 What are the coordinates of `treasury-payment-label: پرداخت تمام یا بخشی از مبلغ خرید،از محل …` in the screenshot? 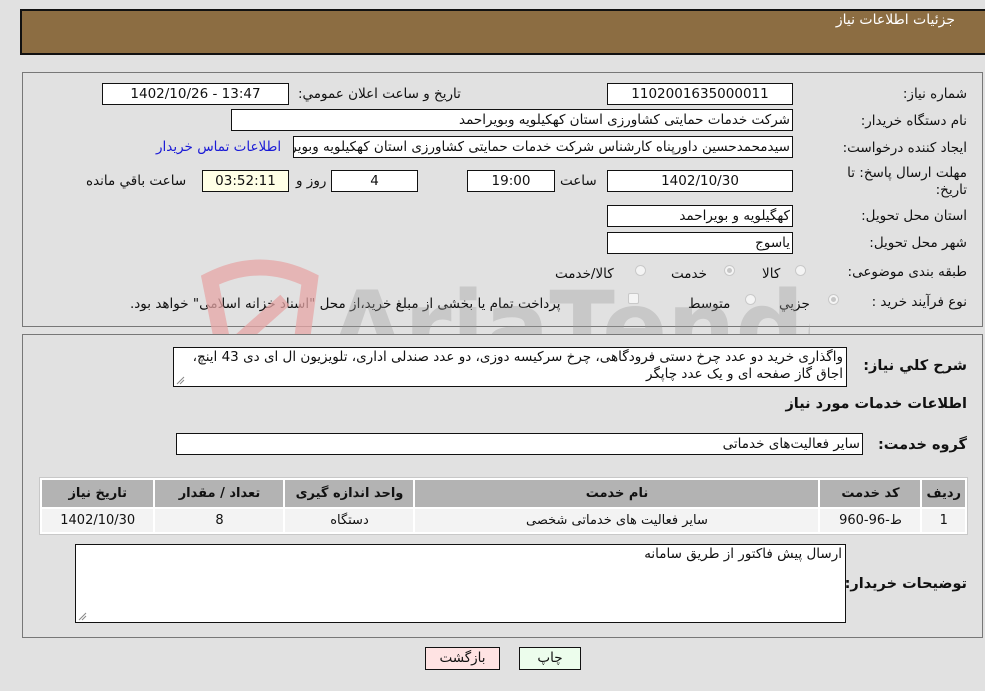 It's located at (345, 304).